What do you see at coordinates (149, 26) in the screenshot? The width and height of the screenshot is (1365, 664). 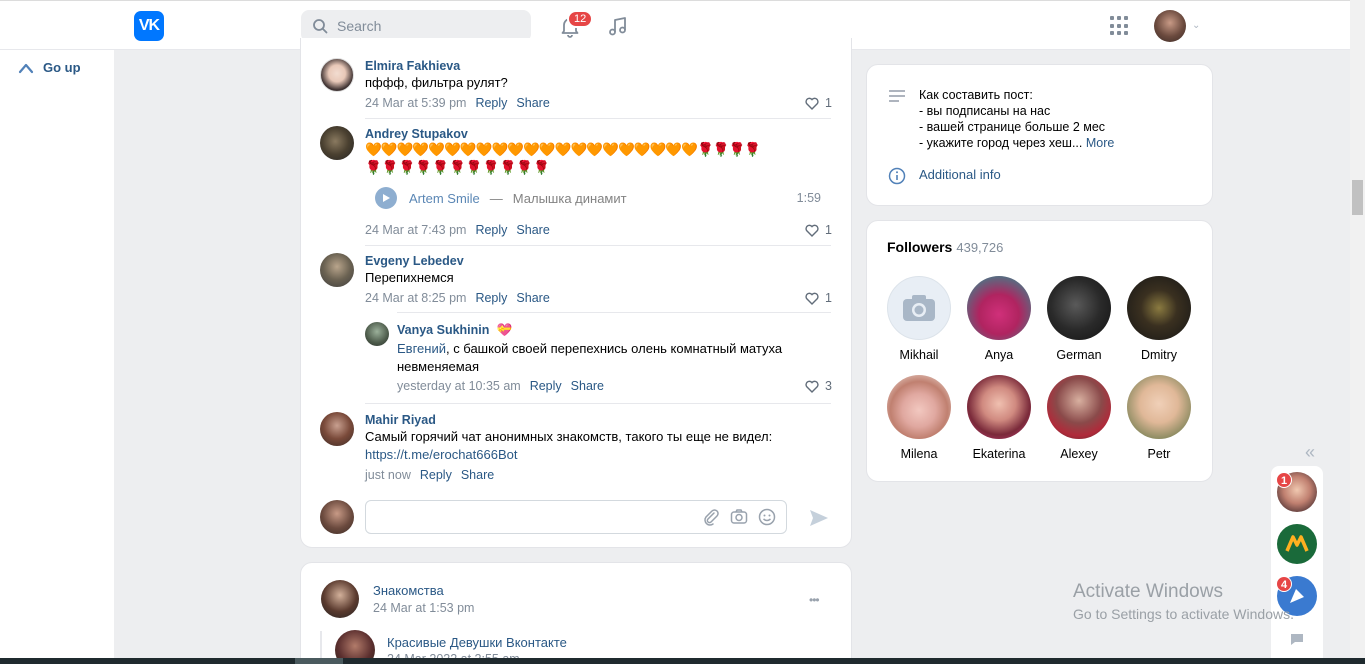 I see `vk-logo: VK` at bounding box center [149, 26].